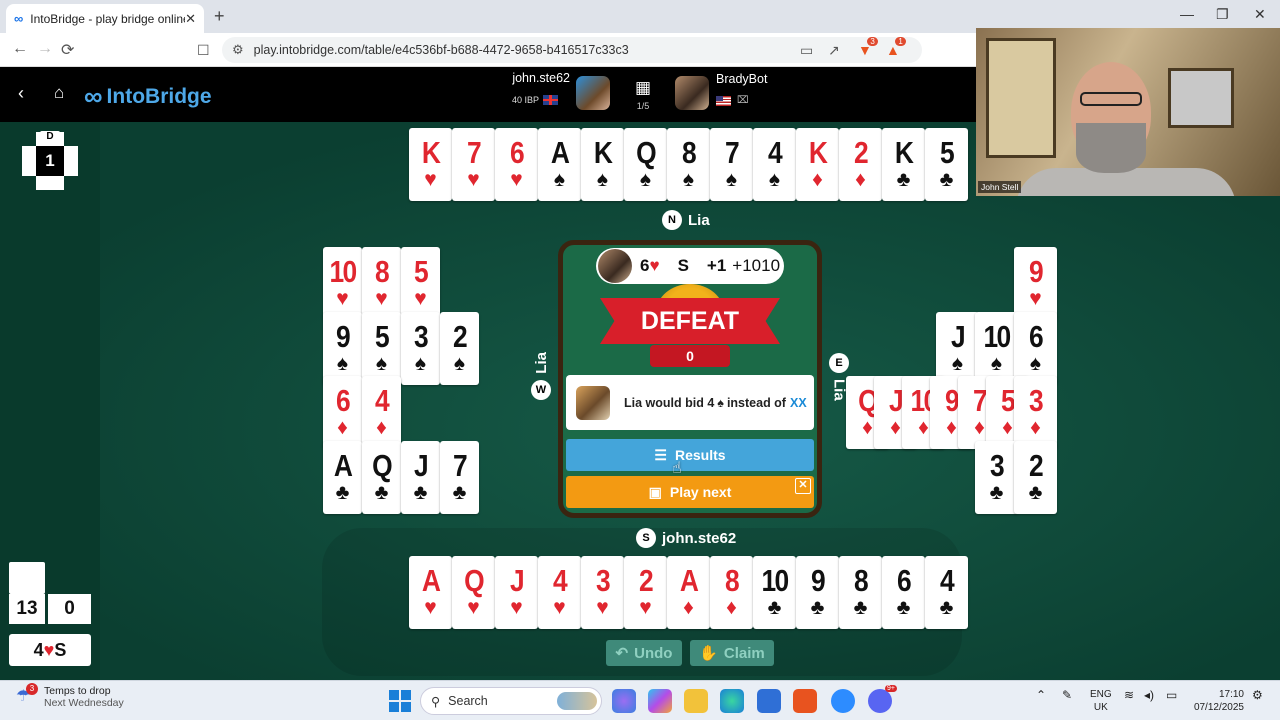 The width and height of the screenshot is (1280, 720). I want to click on browser-tab: ∞ IntoBridge - play bridge online ✕, so click(105, 18).